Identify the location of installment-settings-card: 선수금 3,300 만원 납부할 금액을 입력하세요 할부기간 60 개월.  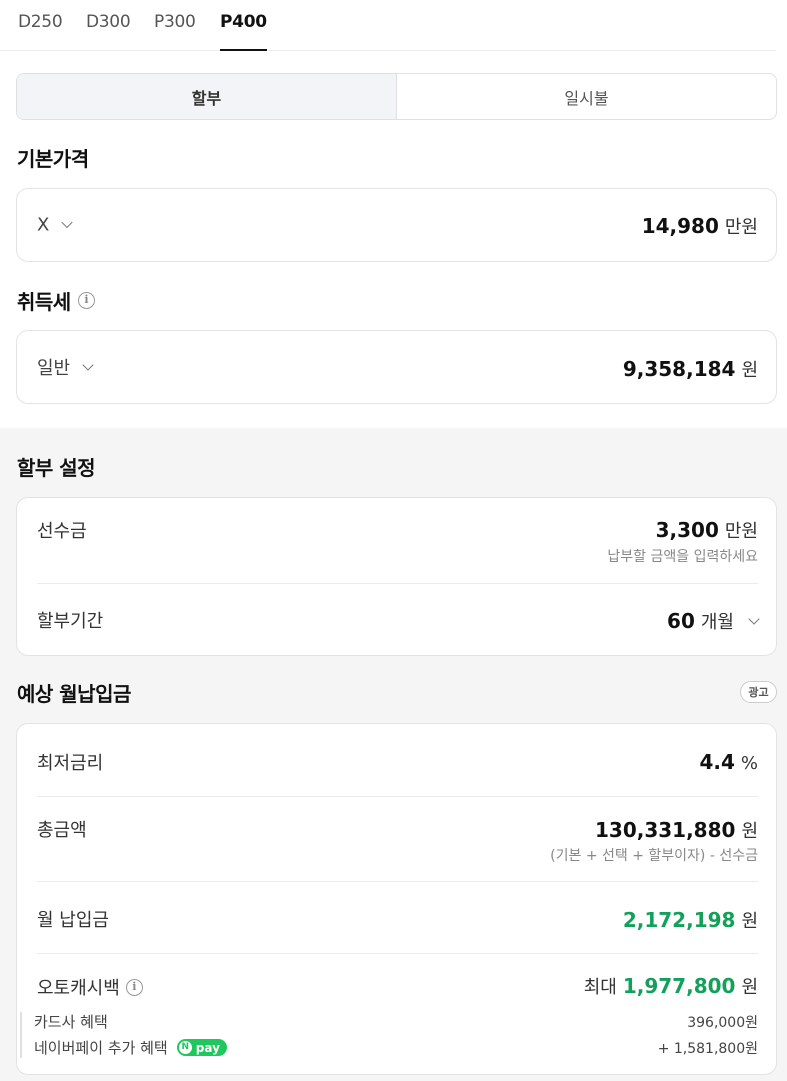
(396, 576).